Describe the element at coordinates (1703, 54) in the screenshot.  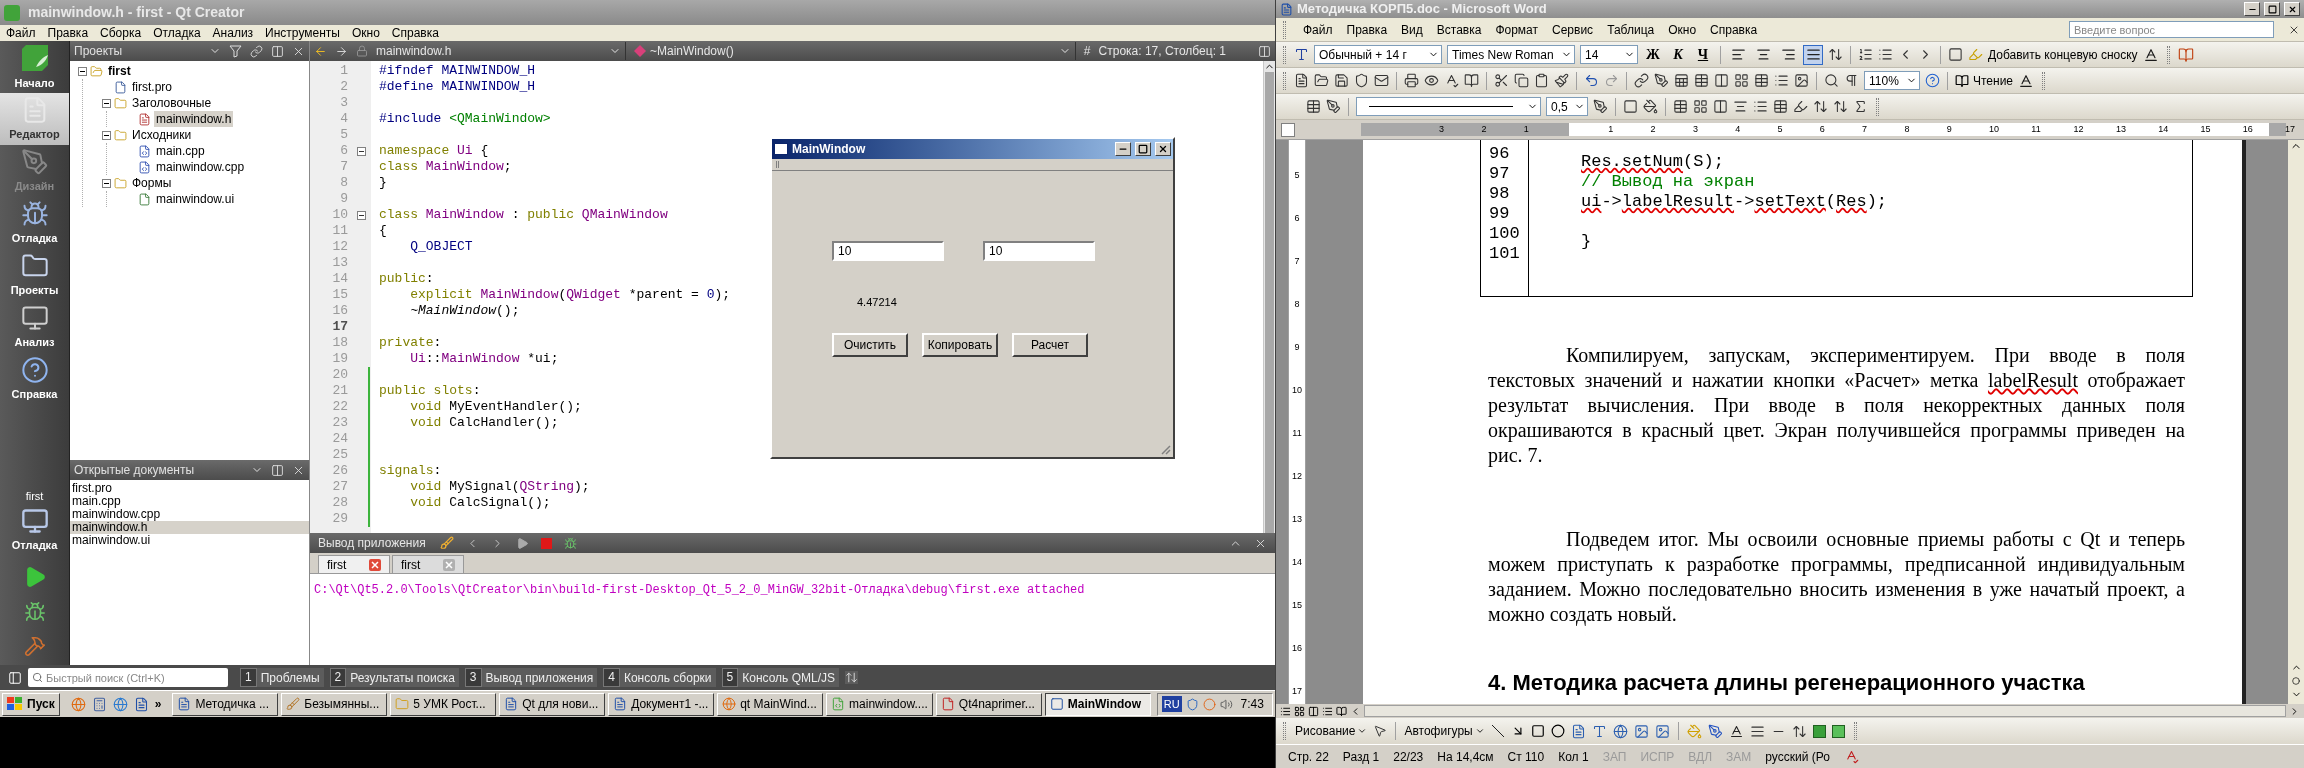
I see `underline-button: Ч` at that location.